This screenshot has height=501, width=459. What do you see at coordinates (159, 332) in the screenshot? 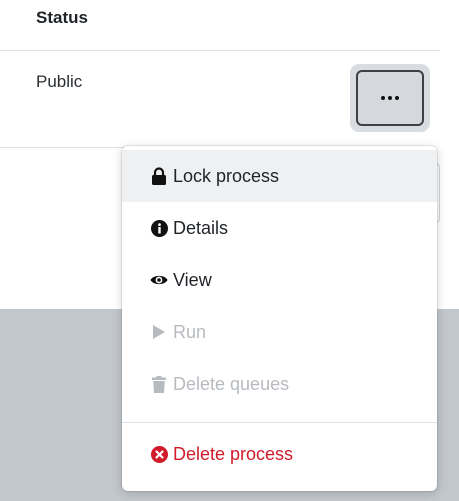
I see `play-icon` at bounding box center [159, 332].